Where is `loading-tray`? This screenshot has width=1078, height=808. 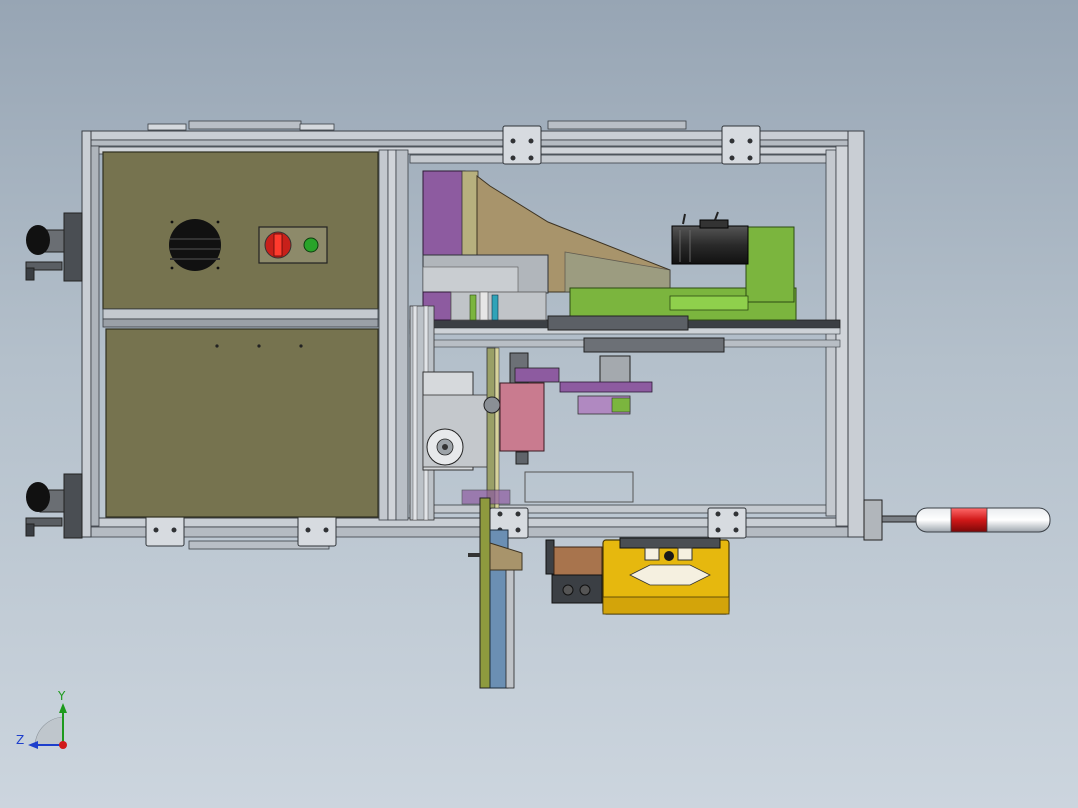
loading-tray is located at coordinates (666, 576).